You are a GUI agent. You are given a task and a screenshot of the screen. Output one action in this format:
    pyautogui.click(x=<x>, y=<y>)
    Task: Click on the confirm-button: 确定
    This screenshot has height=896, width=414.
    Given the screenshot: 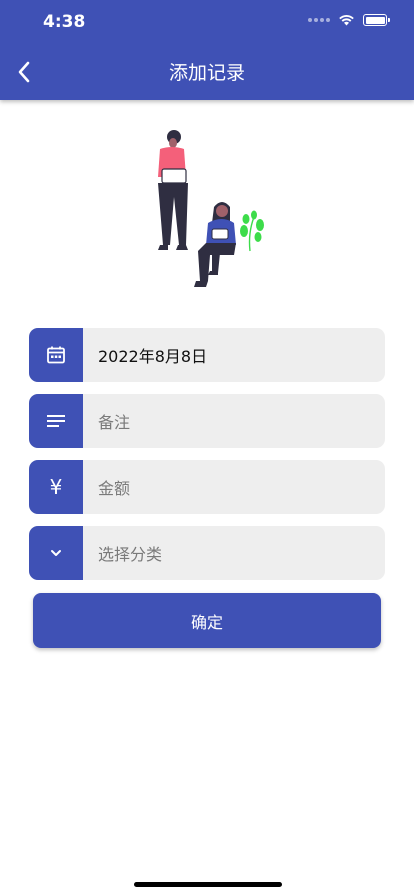 What is the action you would take?
    pyautogui.click(x=207, y=620)
    